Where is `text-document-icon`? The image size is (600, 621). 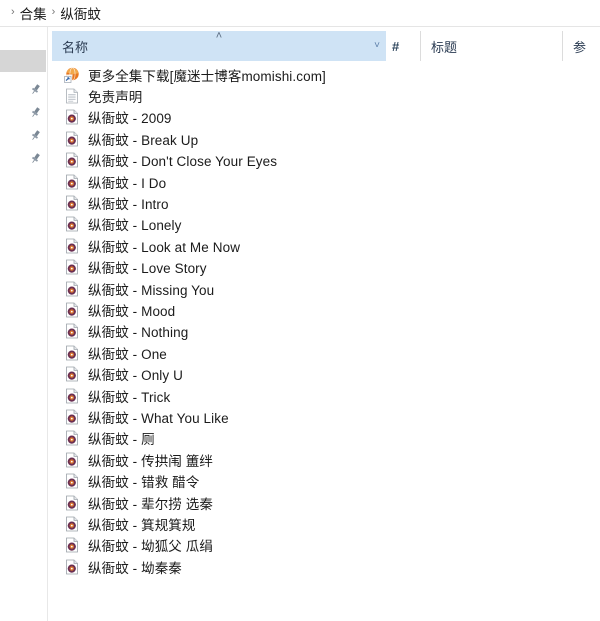
text-document-icon is located at coordinates (72, 96).